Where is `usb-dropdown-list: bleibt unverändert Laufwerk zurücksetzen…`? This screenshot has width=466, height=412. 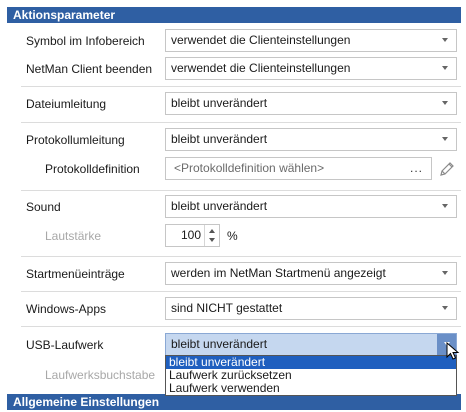 usb-dropdown-list: bleibt unverändert Laufwerk zurücksetzen… is located at coordinates (311, 375).